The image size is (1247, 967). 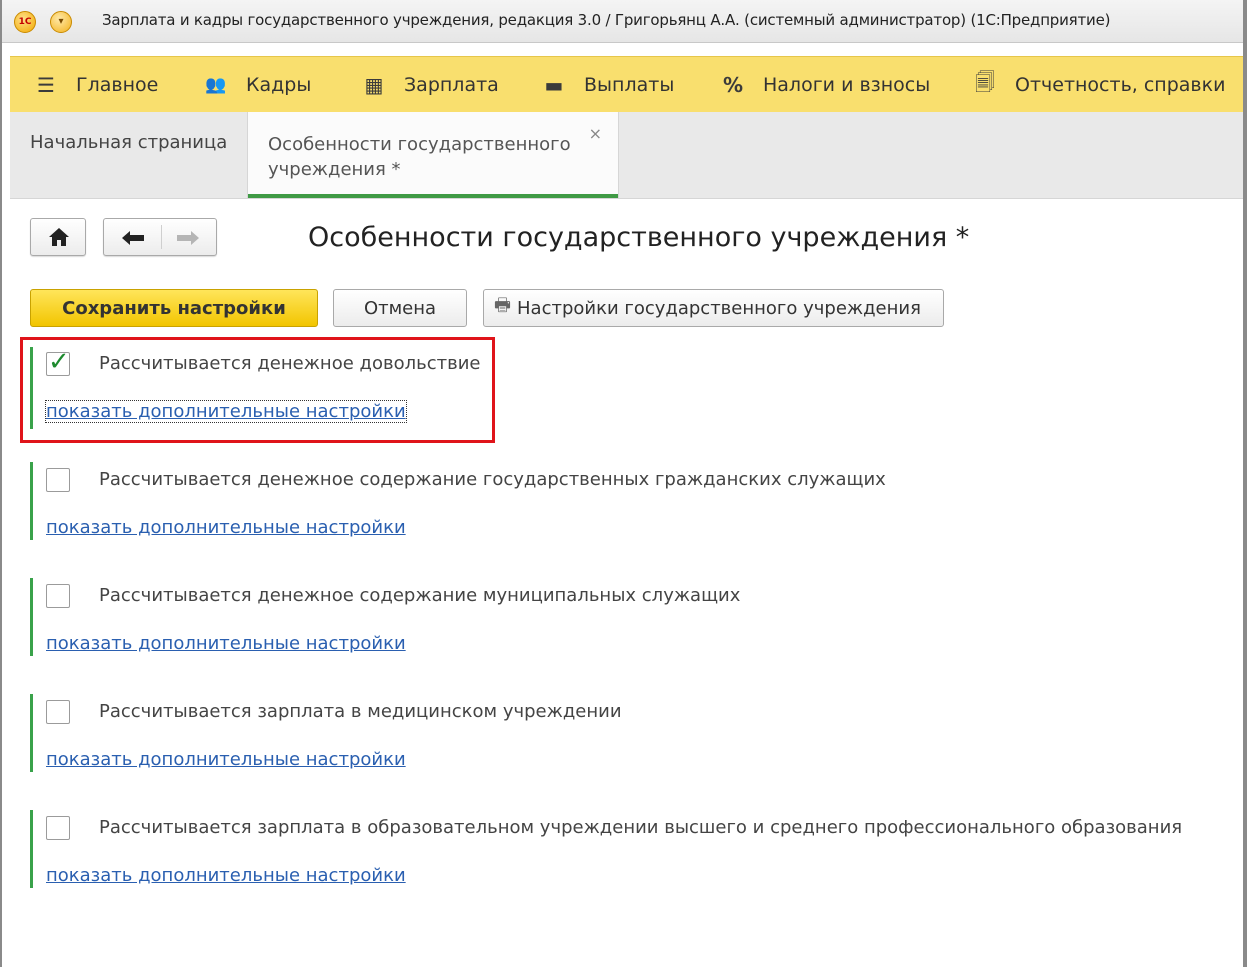 I want to click on section-salary: ▦ Зарплата, so click(x=430, y=85).